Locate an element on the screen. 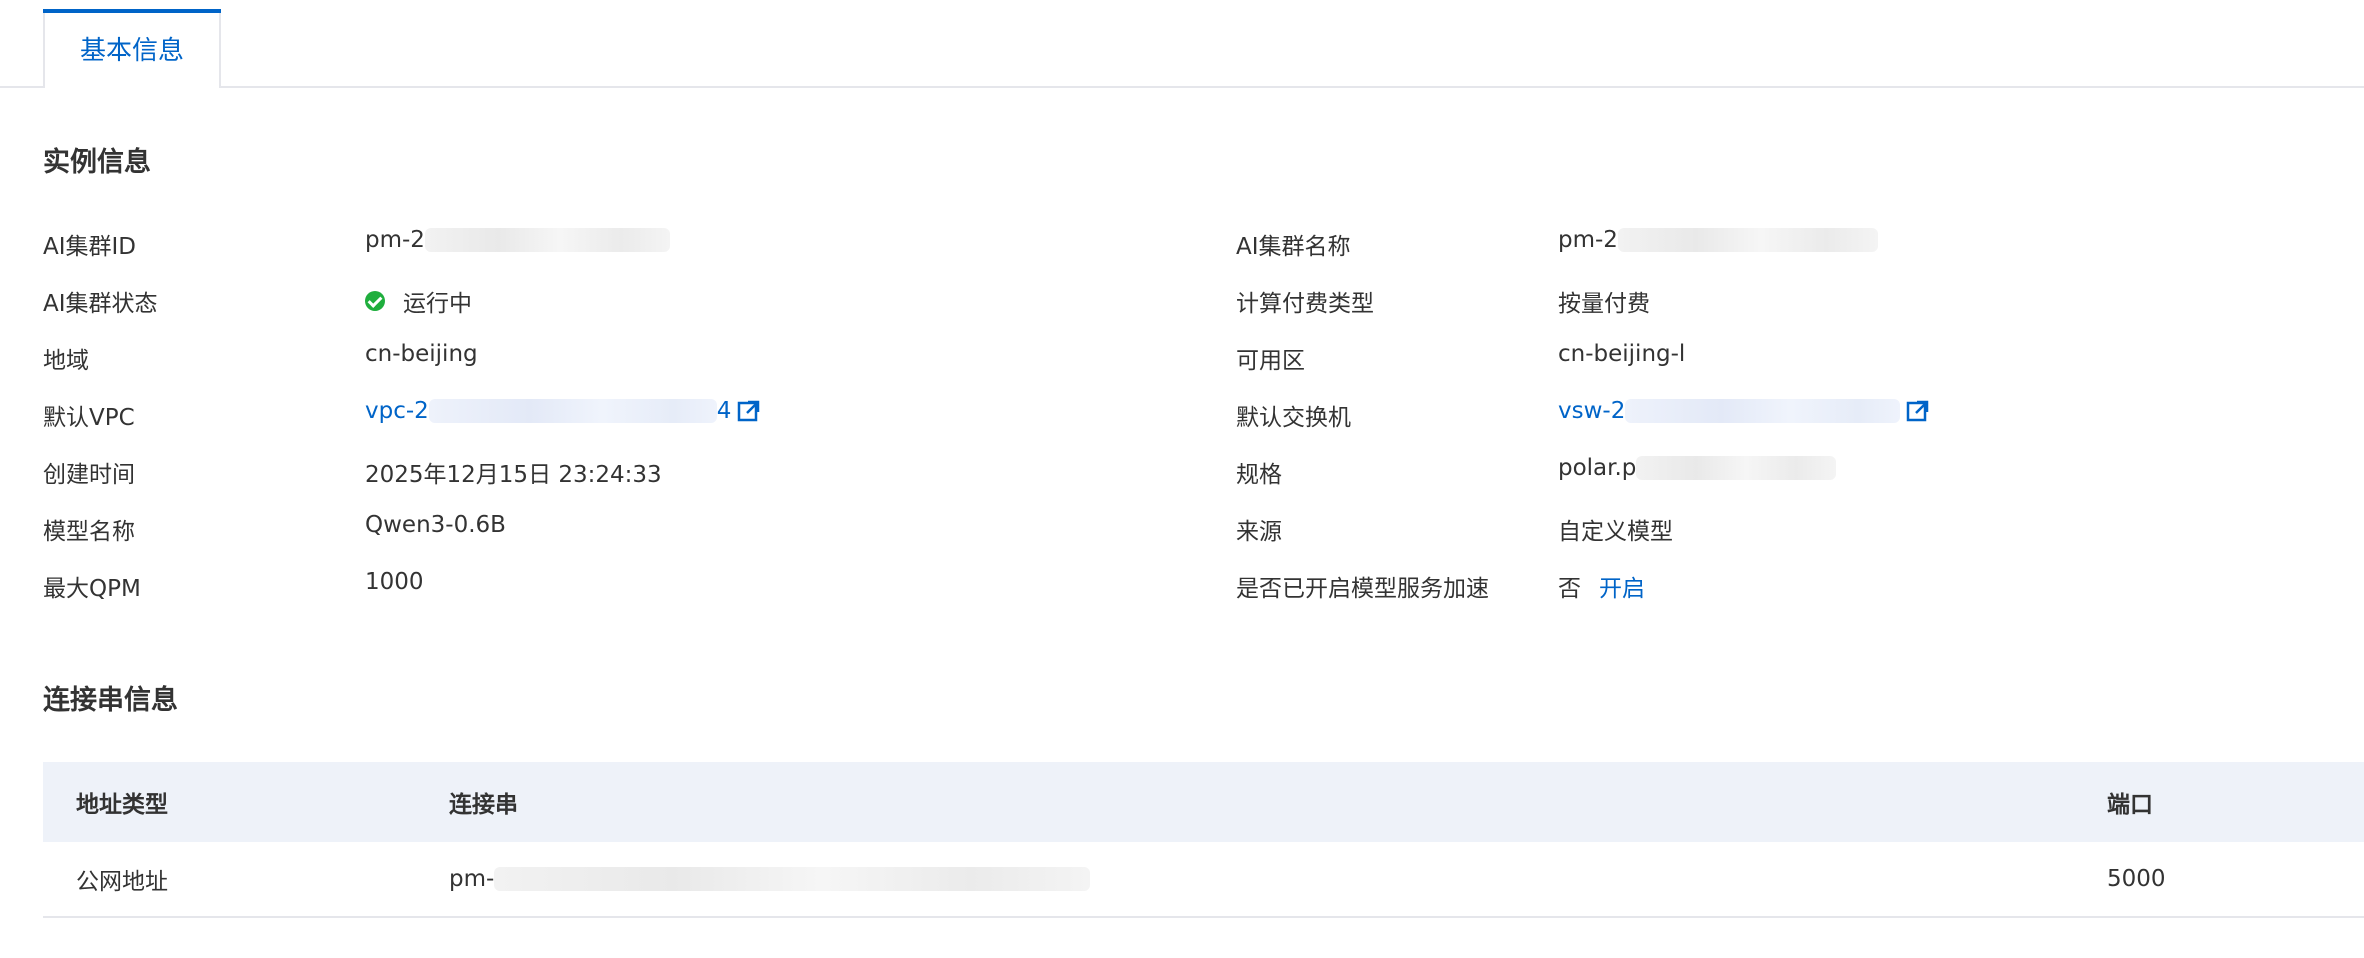 Image resolution: width=2364 pixels, height=958 pixels. table-header: 地址类型 连接串 端口 is located at coordinates (1203, 802).